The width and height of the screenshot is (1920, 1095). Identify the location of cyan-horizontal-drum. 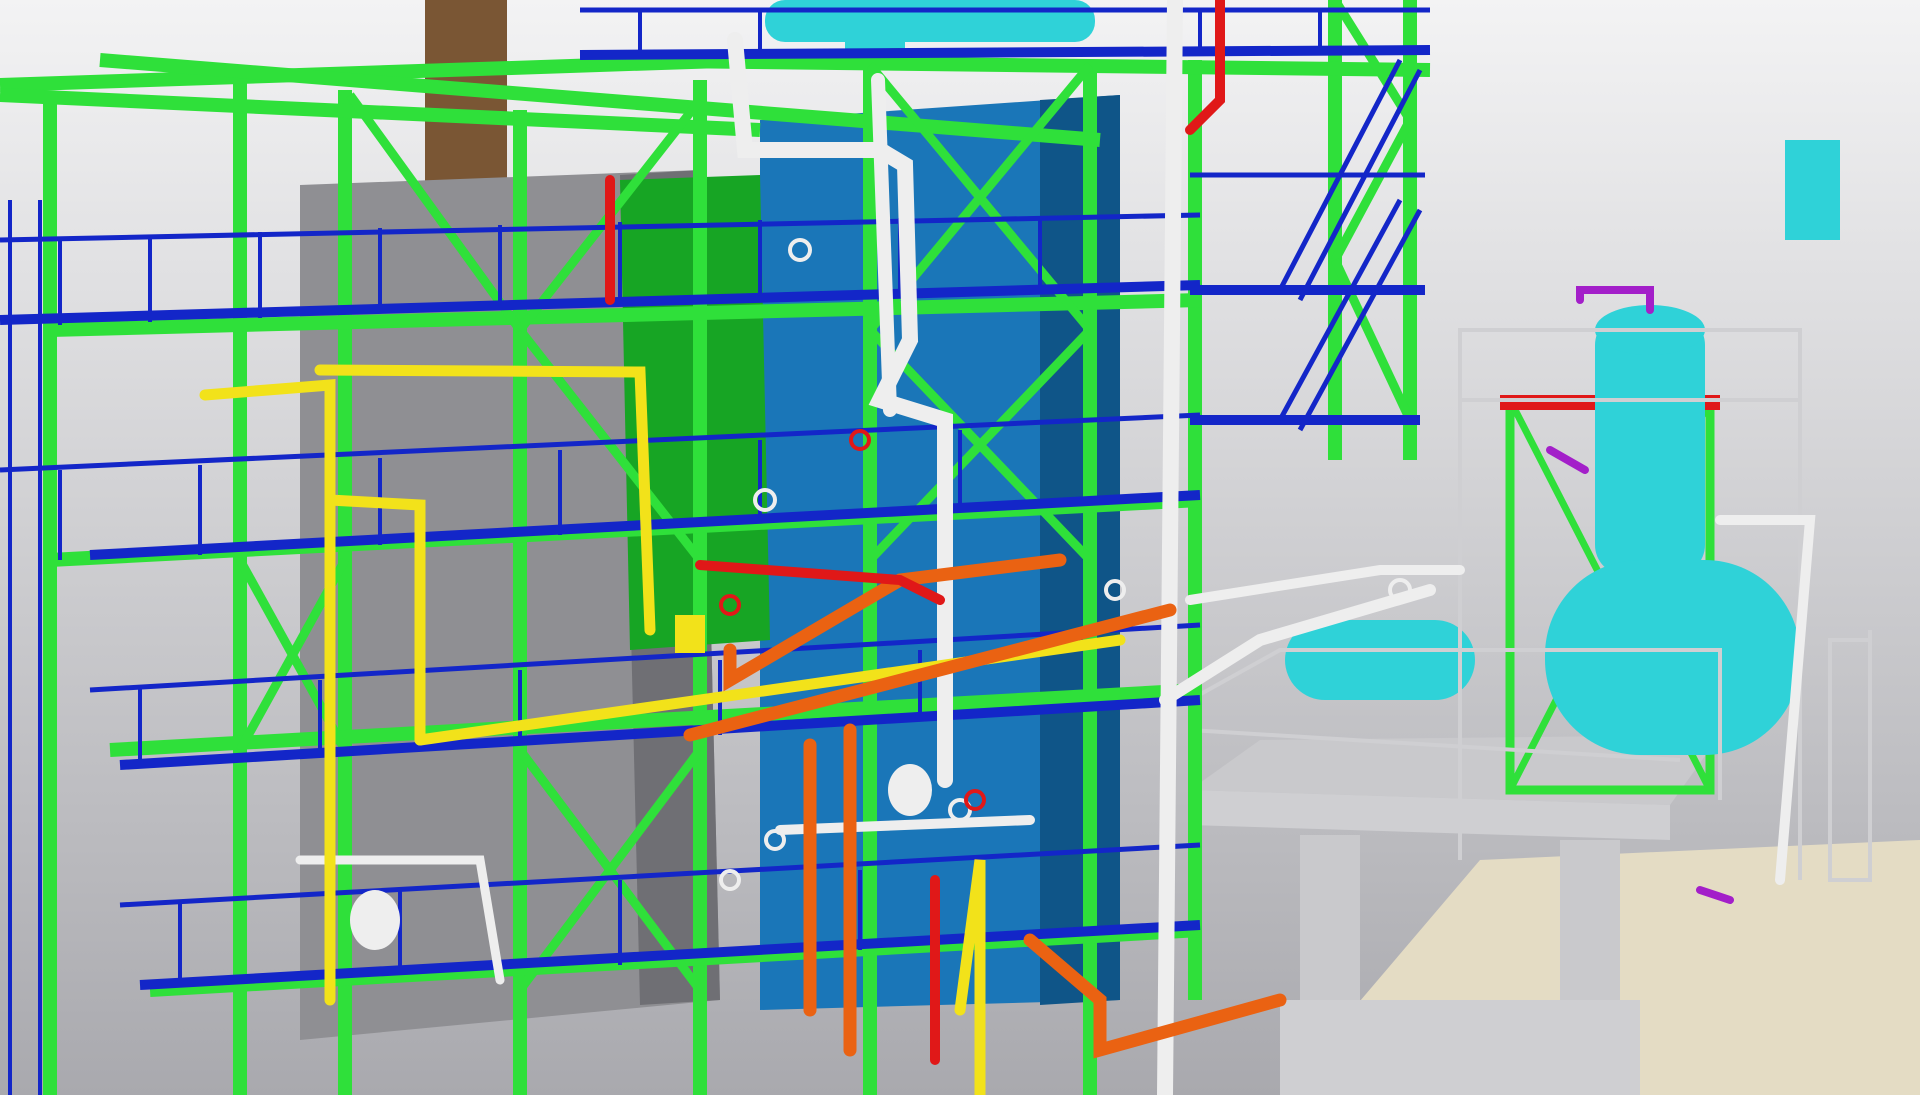
(1672, 657).